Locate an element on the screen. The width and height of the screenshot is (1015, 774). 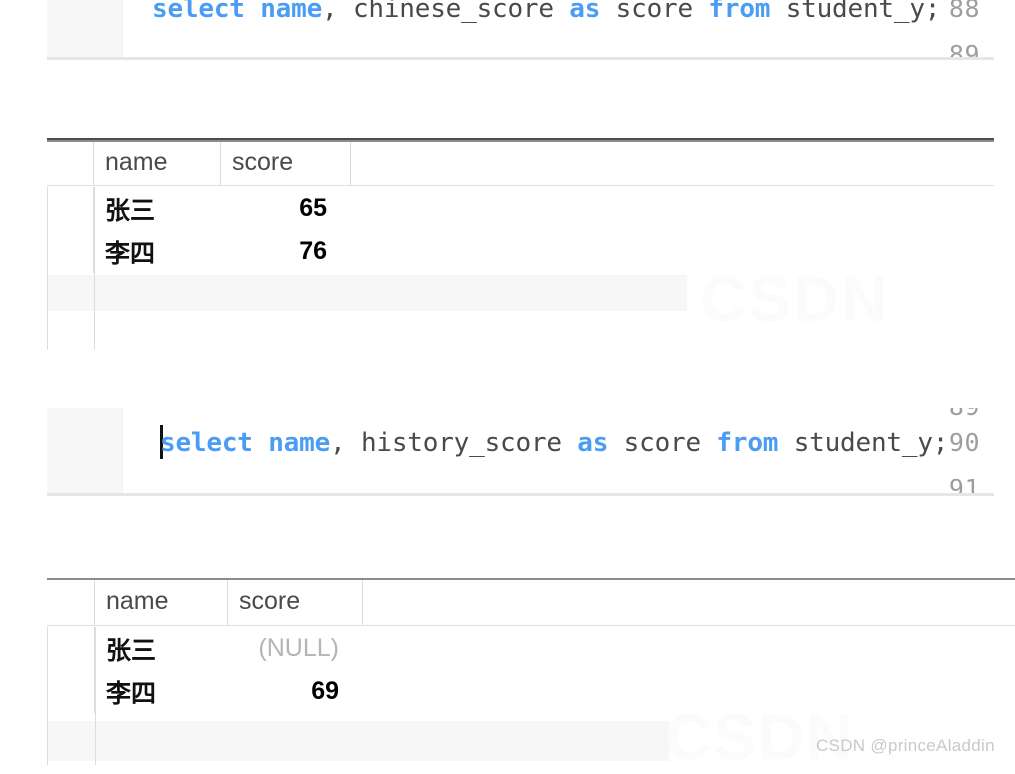
table-row: 张三 65 is located at coordinates (520, 208).